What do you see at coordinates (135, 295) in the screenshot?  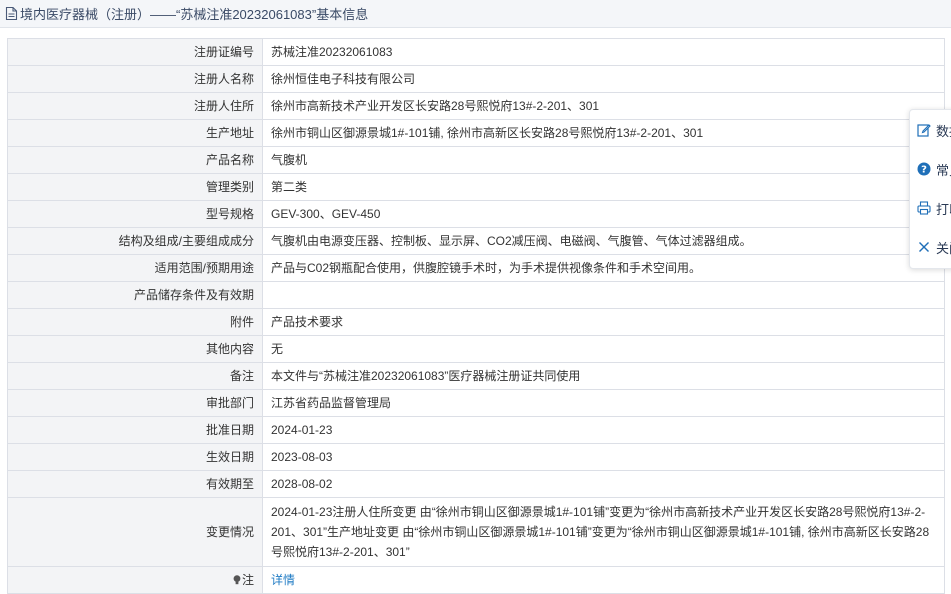 I see `field-label: 产品储存条件及有效期` at bounding box center [135, 295].